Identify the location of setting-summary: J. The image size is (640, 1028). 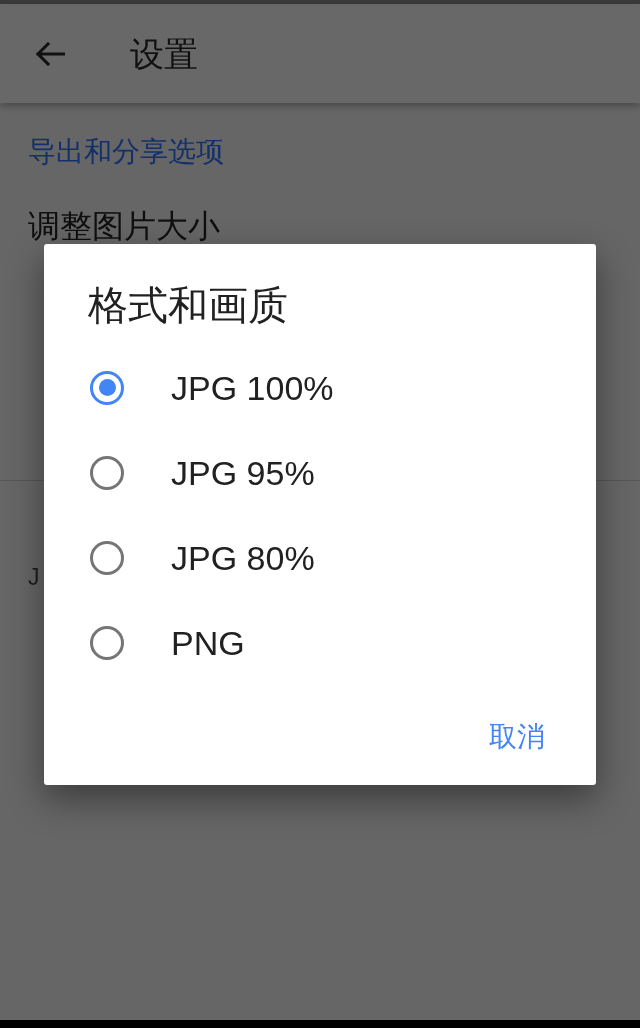
(34, 577).